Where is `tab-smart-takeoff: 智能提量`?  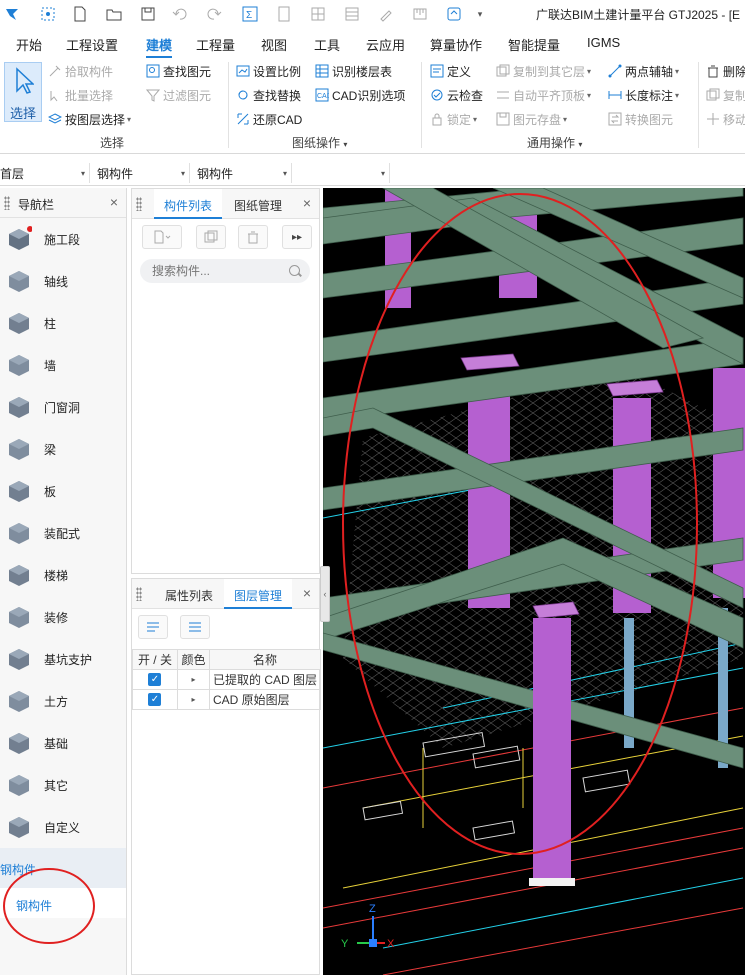
tab-smart-takeoff: 智能提量 is located at coordinates (534, 44).